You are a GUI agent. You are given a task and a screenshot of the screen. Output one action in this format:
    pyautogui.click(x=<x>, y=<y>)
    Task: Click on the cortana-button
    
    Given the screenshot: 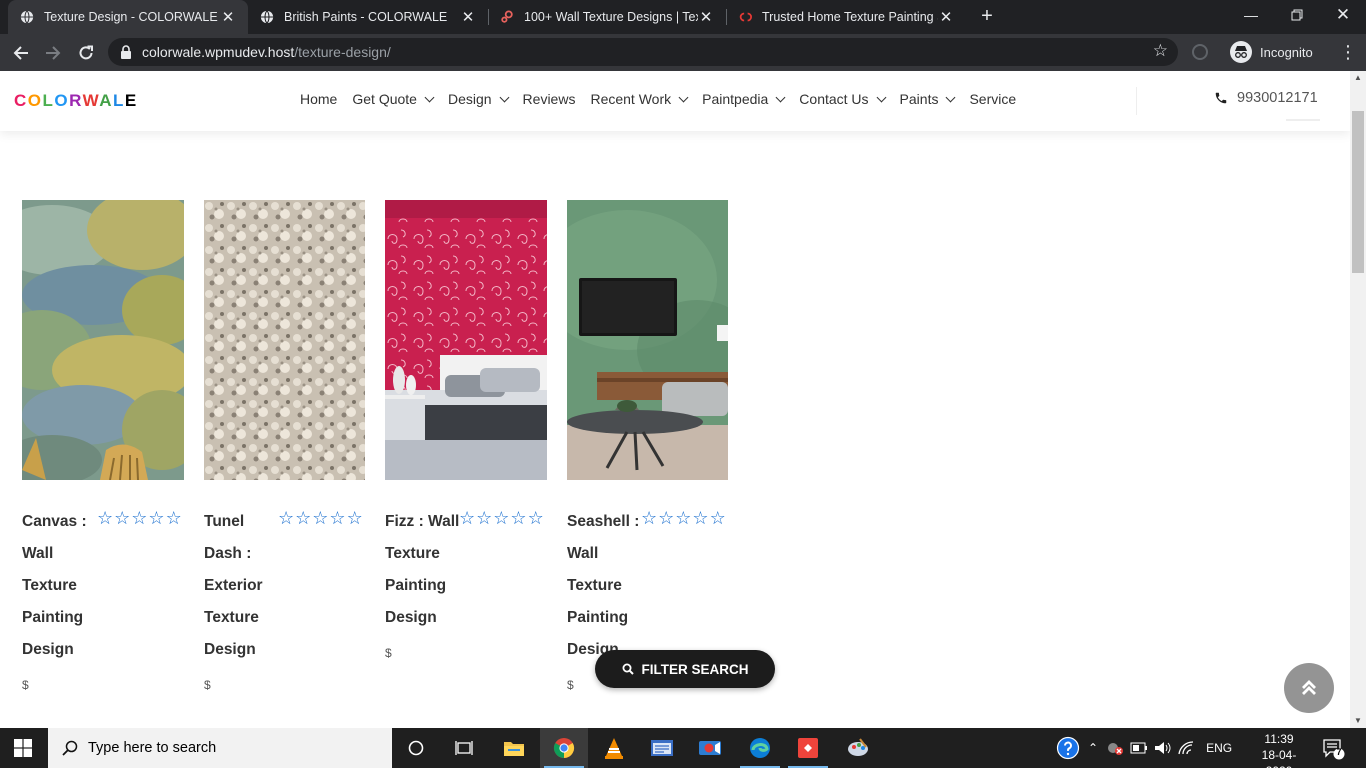 What is the action you would take?
    pyautogui.click(x=416, y=748)
    